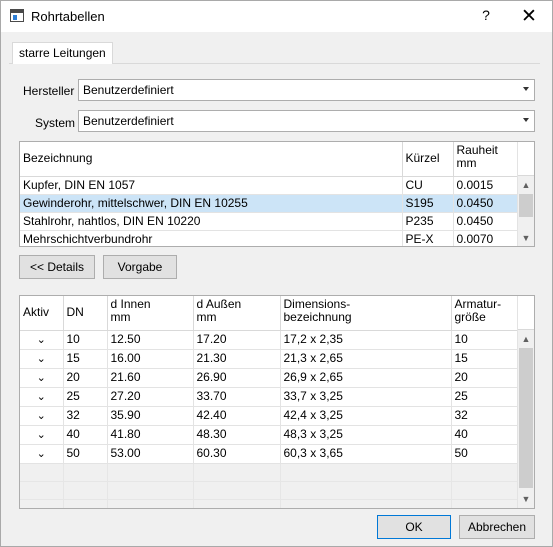 The height and width of the screenshot is (547, 553). Describe the element at coordinates (237, 340) in the screenshot. I see `size-cell-d_outer: 17.20` at that location.